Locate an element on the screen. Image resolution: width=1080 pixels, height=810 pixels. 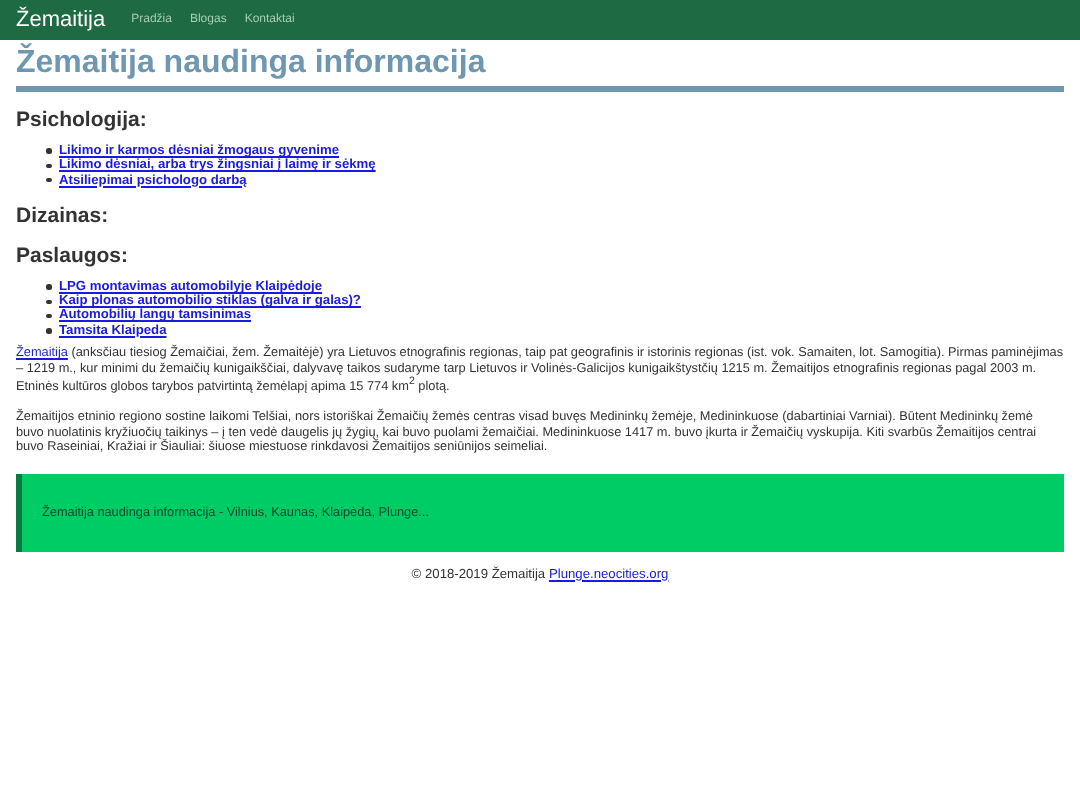
section-heading: Paslaugos: is located at coordinates (73, 255).